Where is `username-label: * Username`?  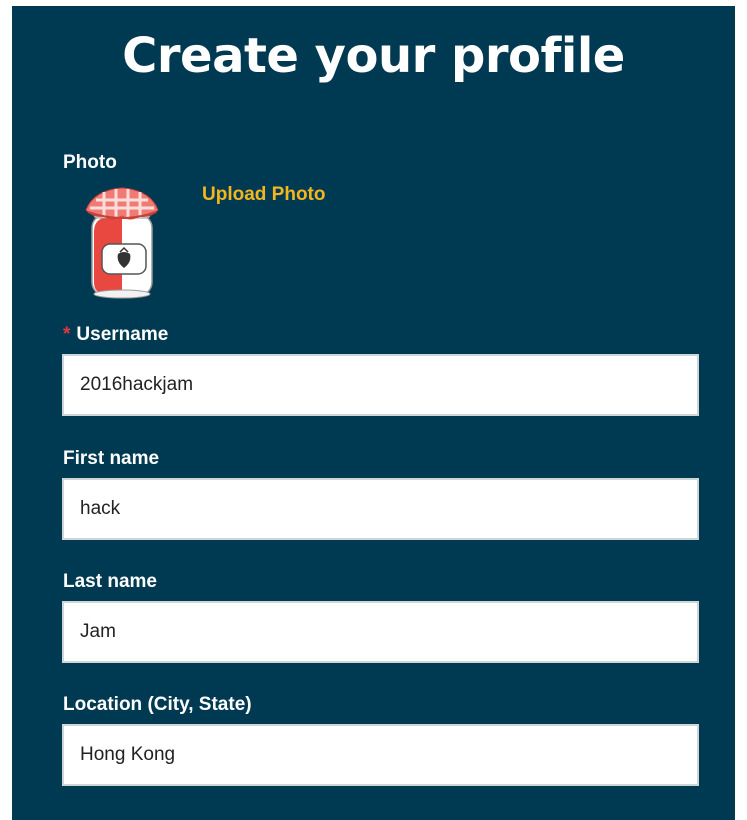
username-label: * Username is located at coordinates (115, 335).